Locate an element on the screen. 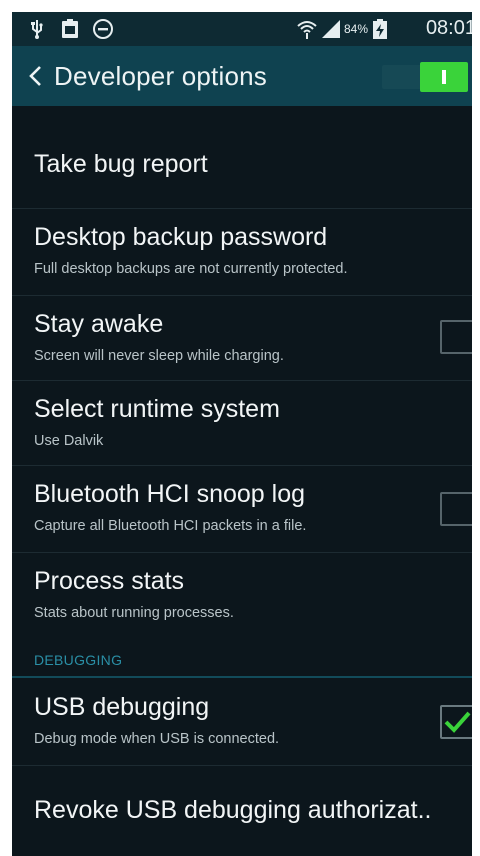 The image size is (480, 856). setting-title: Stay awake is located at coordinates (99, 324).